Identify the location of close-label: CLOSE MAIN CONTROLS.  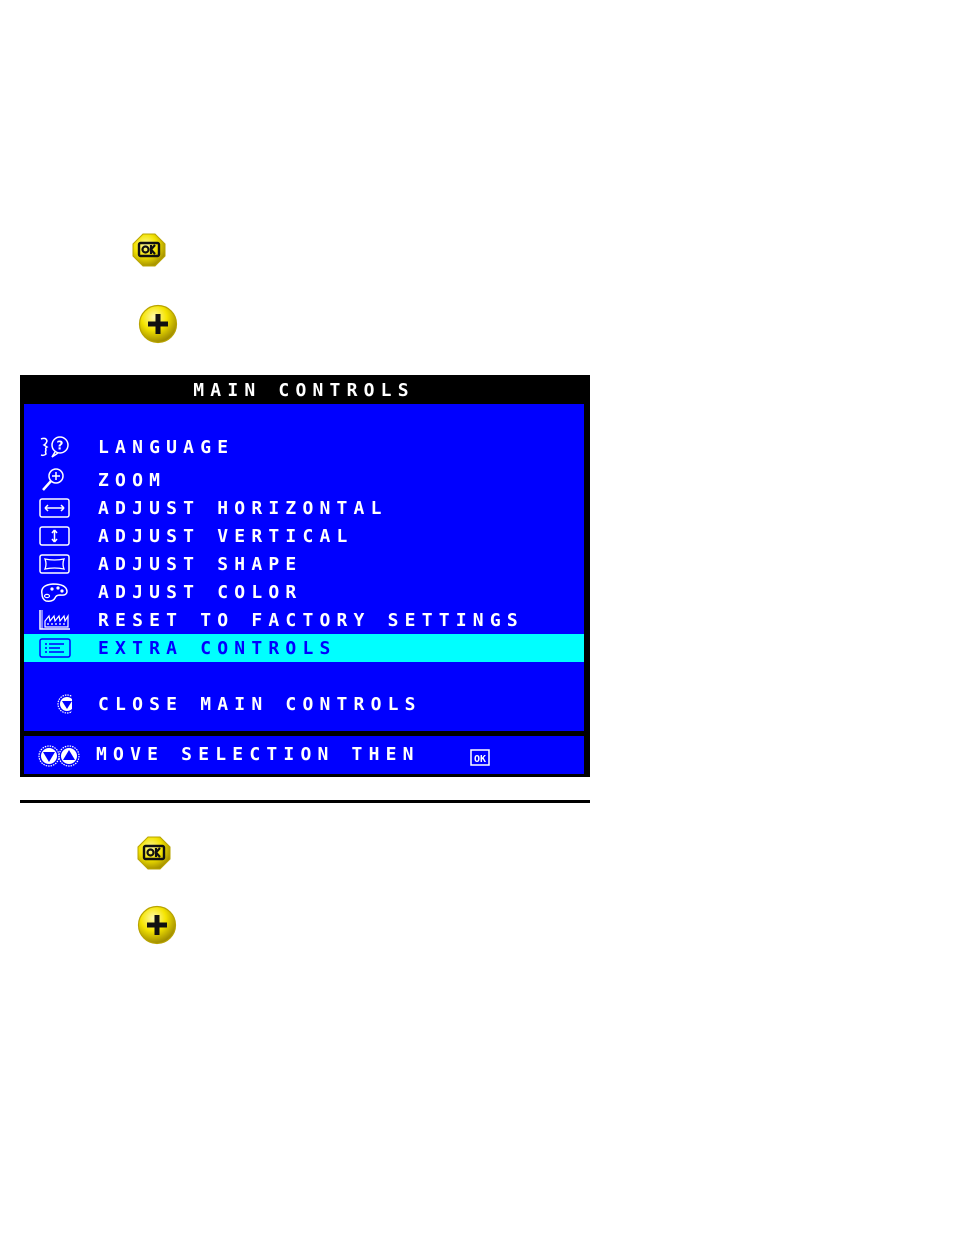
(260, 704).